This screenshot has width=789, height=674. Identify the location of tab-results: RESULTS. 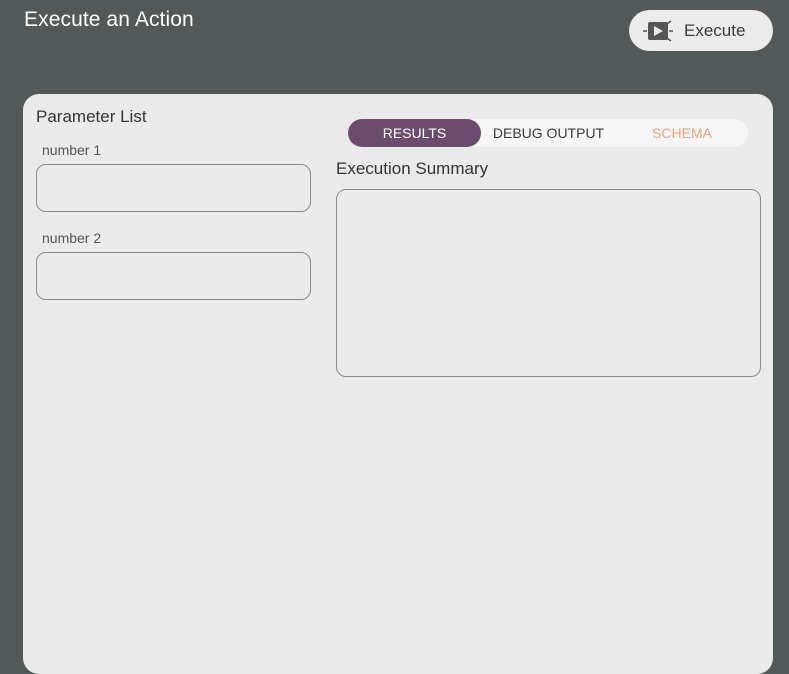
(414, 133).